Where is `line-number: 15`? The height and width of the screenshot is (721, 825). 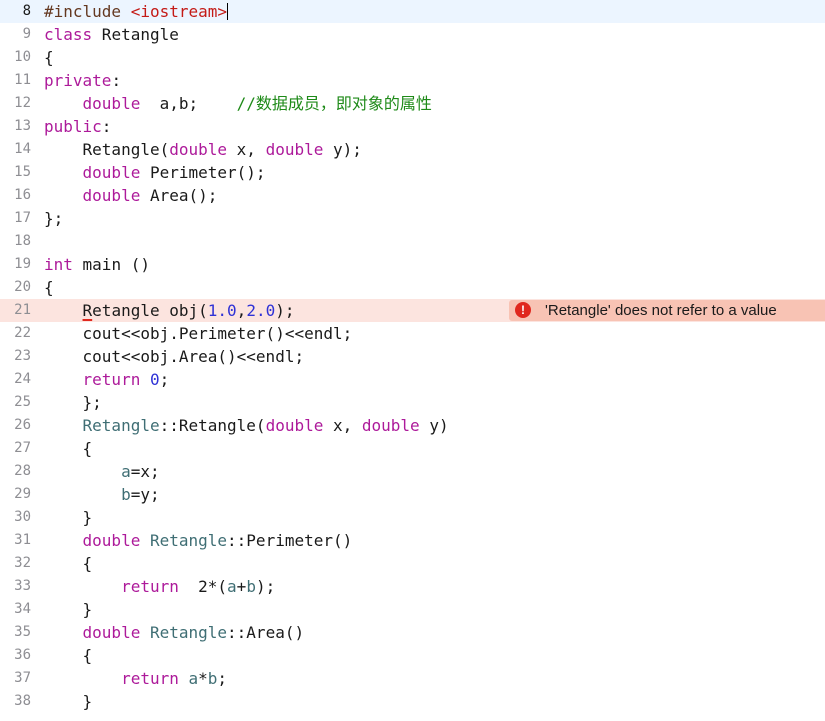
line-number: 15 is located at coordinates (15, 172).